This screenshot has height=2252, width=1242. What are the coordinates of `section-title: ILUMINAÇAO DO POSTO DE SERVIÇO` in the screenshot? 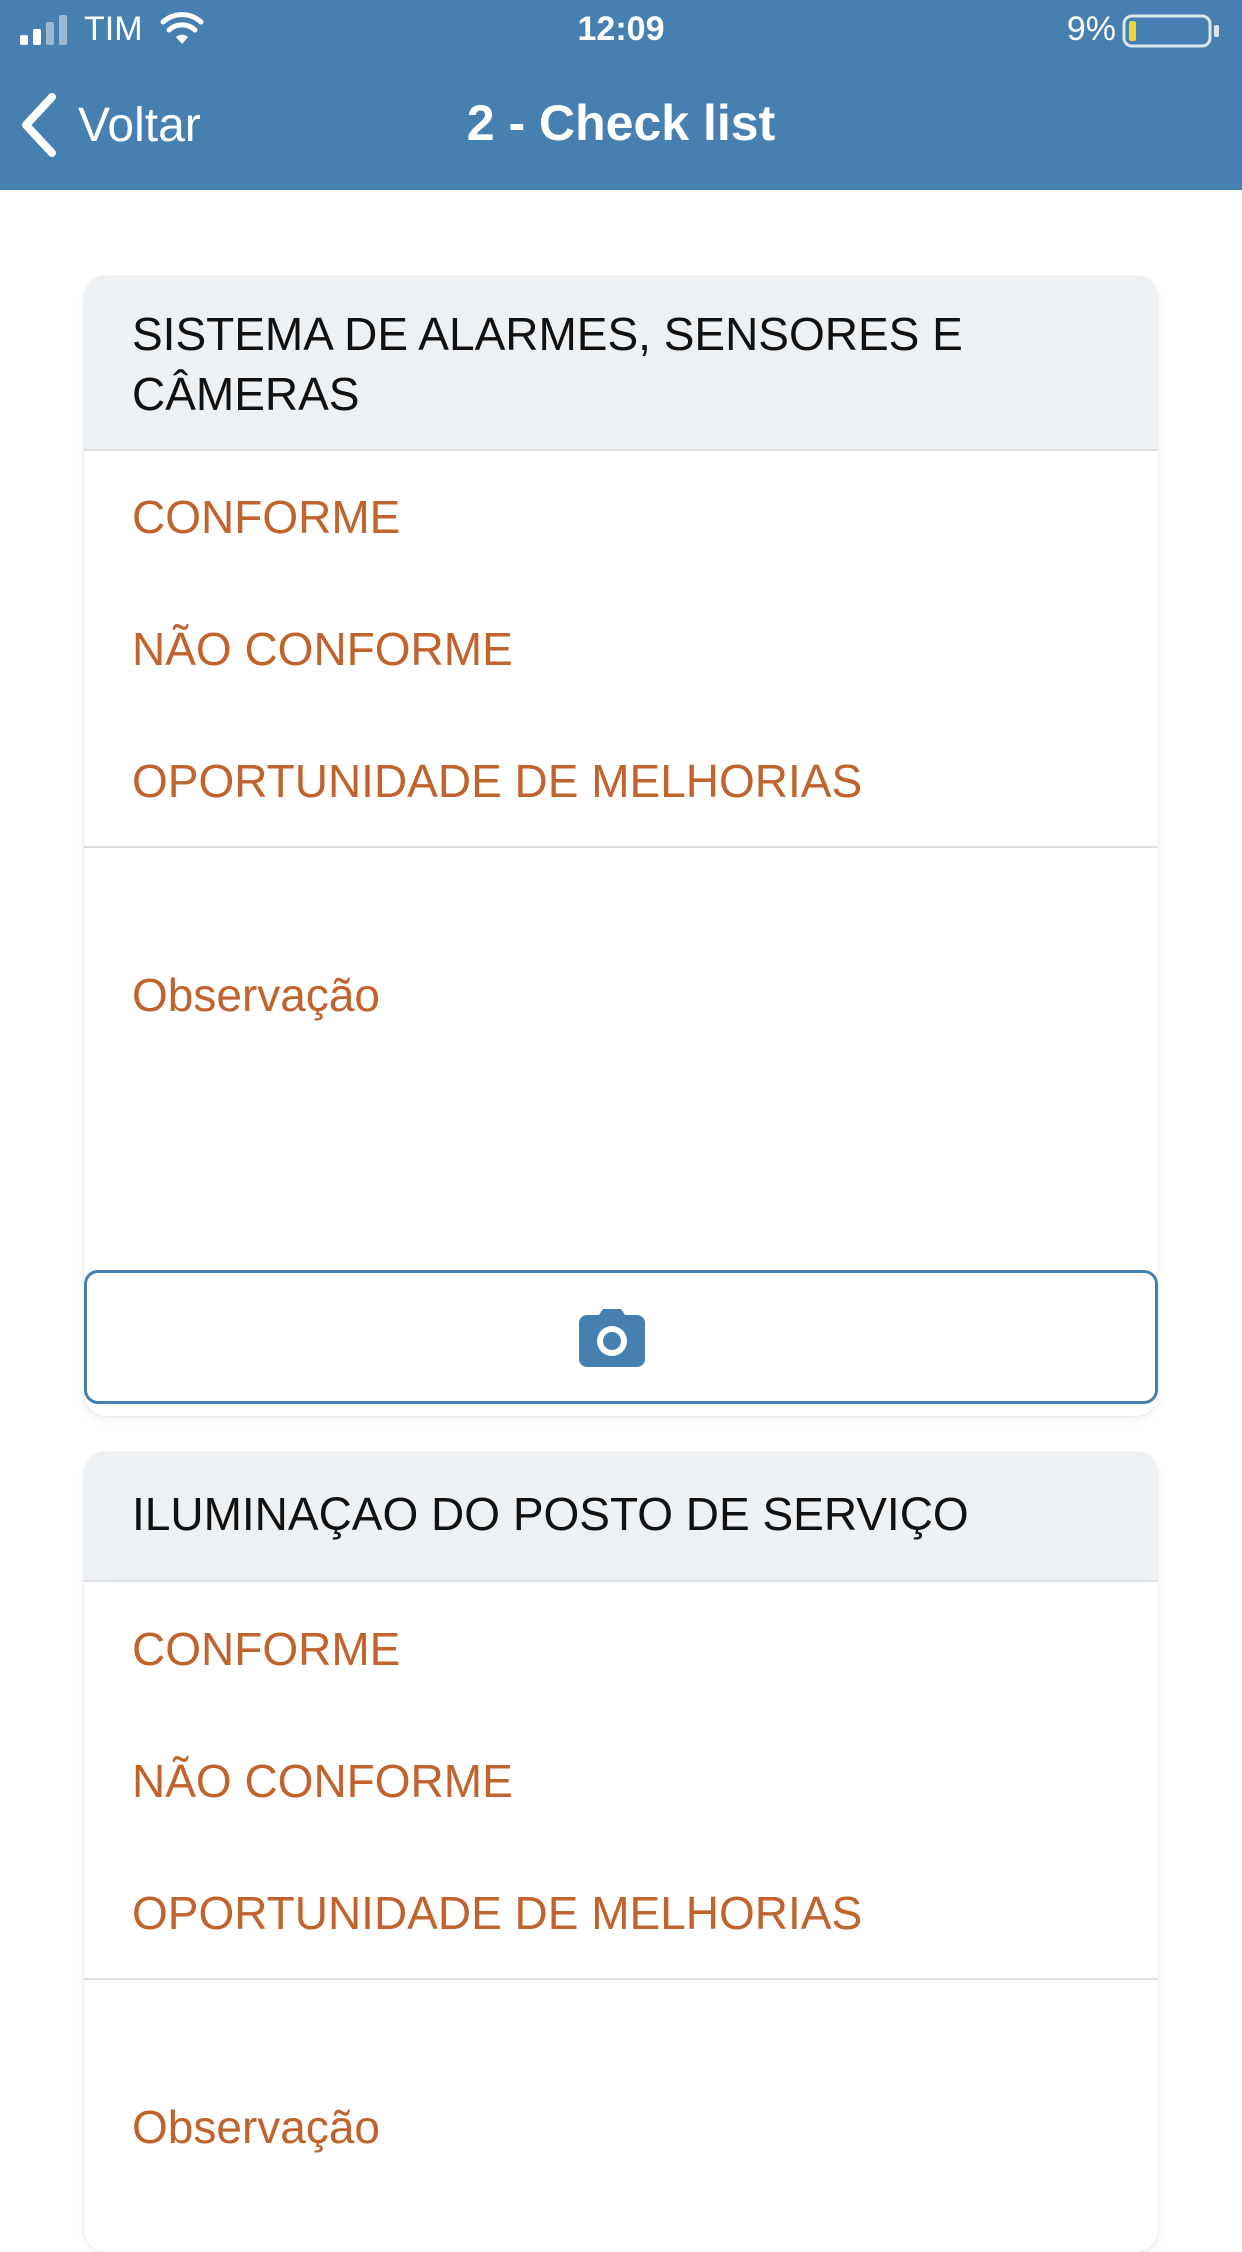 It's located at (621, 1517).